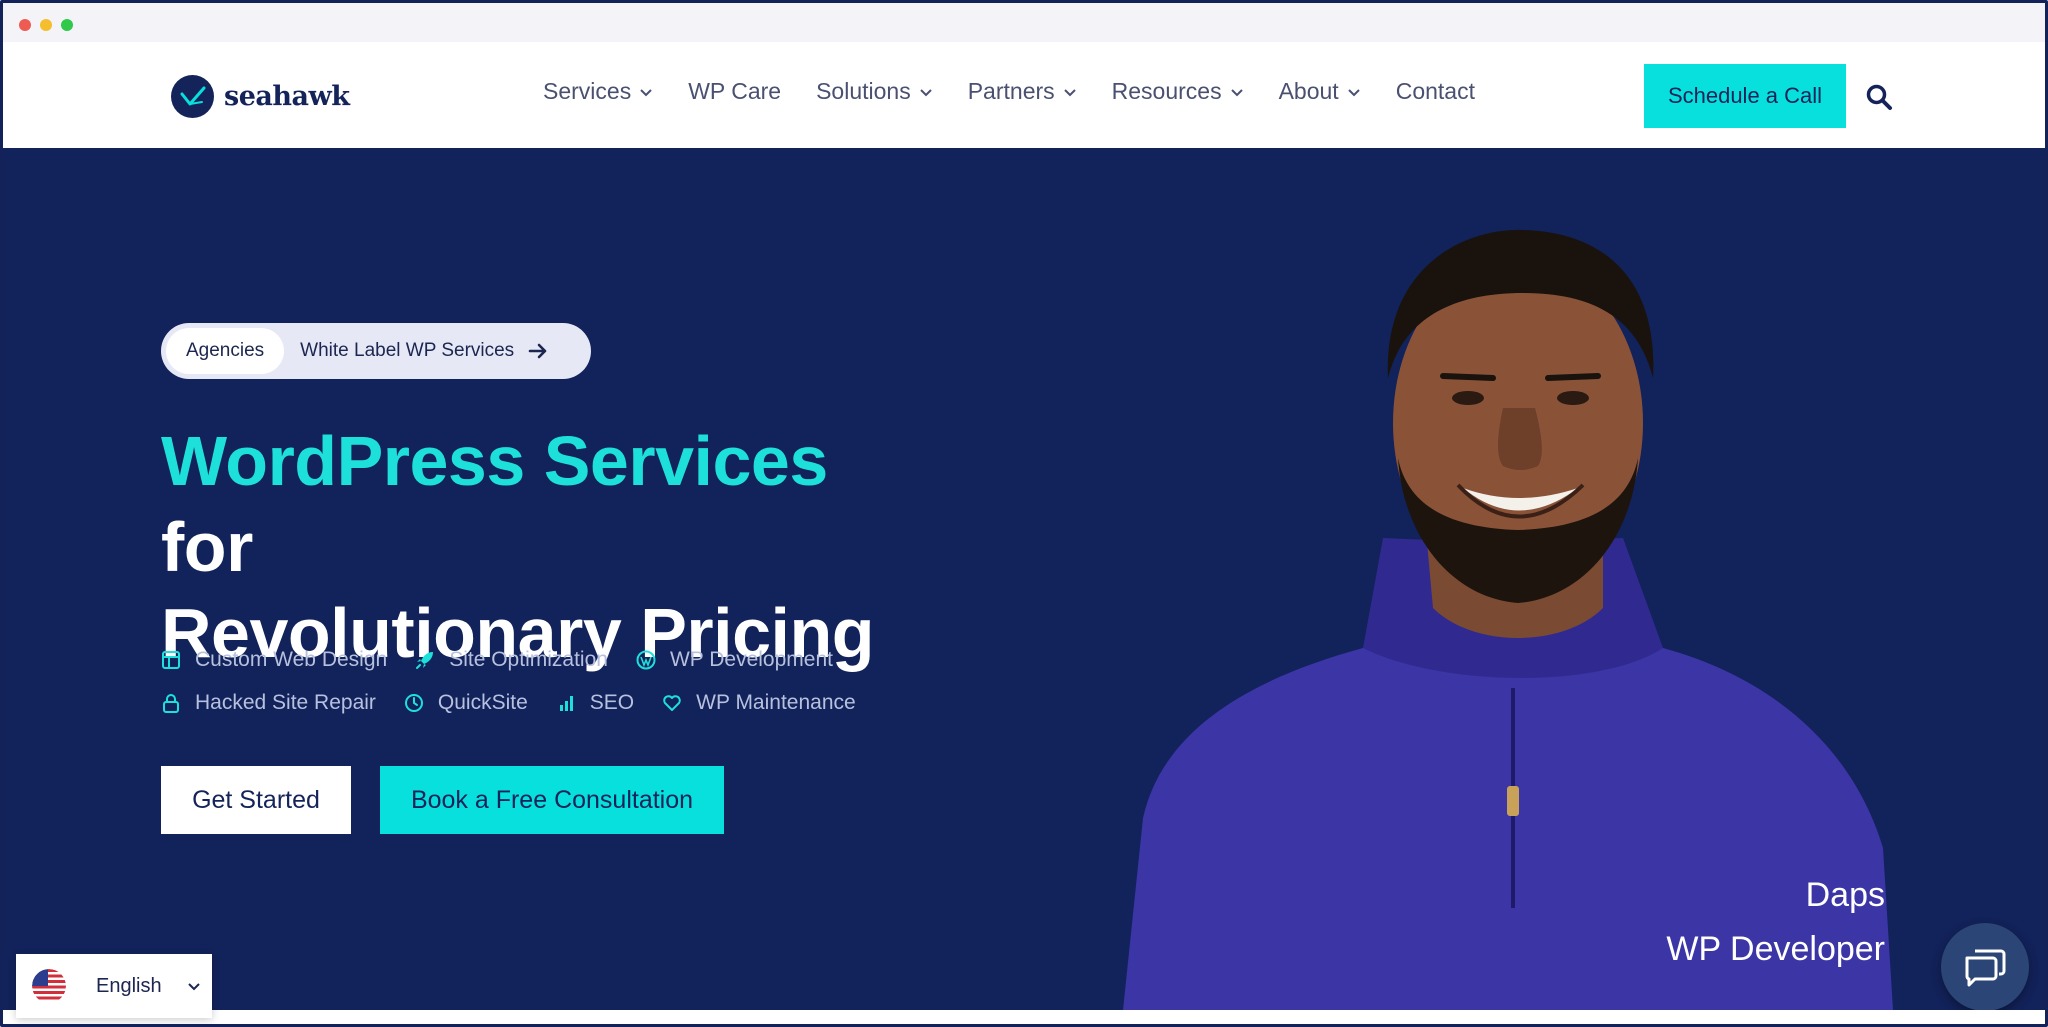 This screenshot has height=1027, width=2048. What do you see at coordinates (863, 91) in the screenshot?
I see `nav-label: Solutions` at bounding box center [863, 91].